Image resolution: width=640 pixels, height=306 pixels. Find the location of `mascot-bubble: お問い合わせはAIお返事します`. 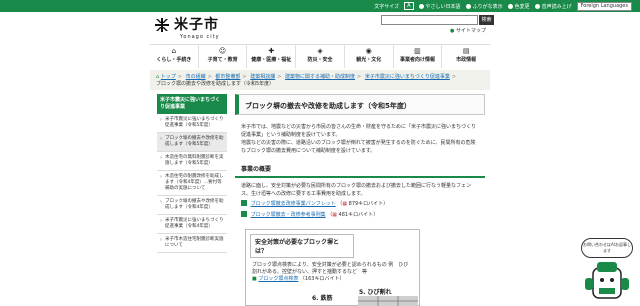

mascot-bubble: お問い合わせはAIお返事します is located at coordinates (607, 248).